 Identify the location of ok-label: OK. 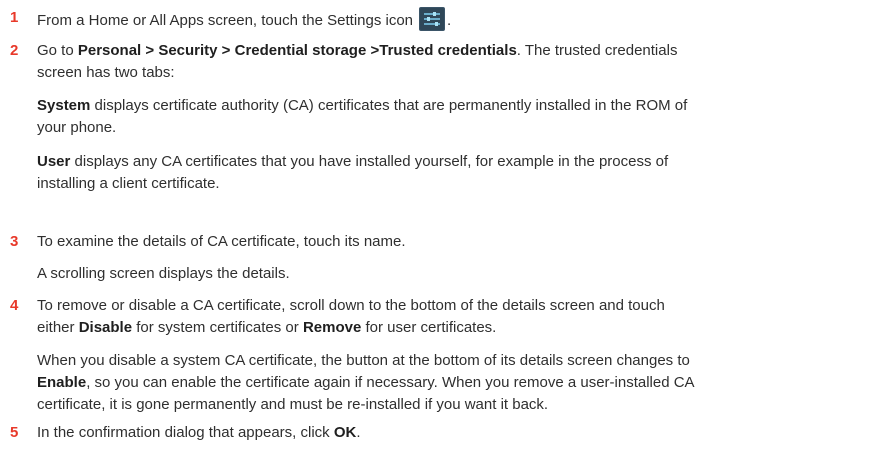
(345, 432).